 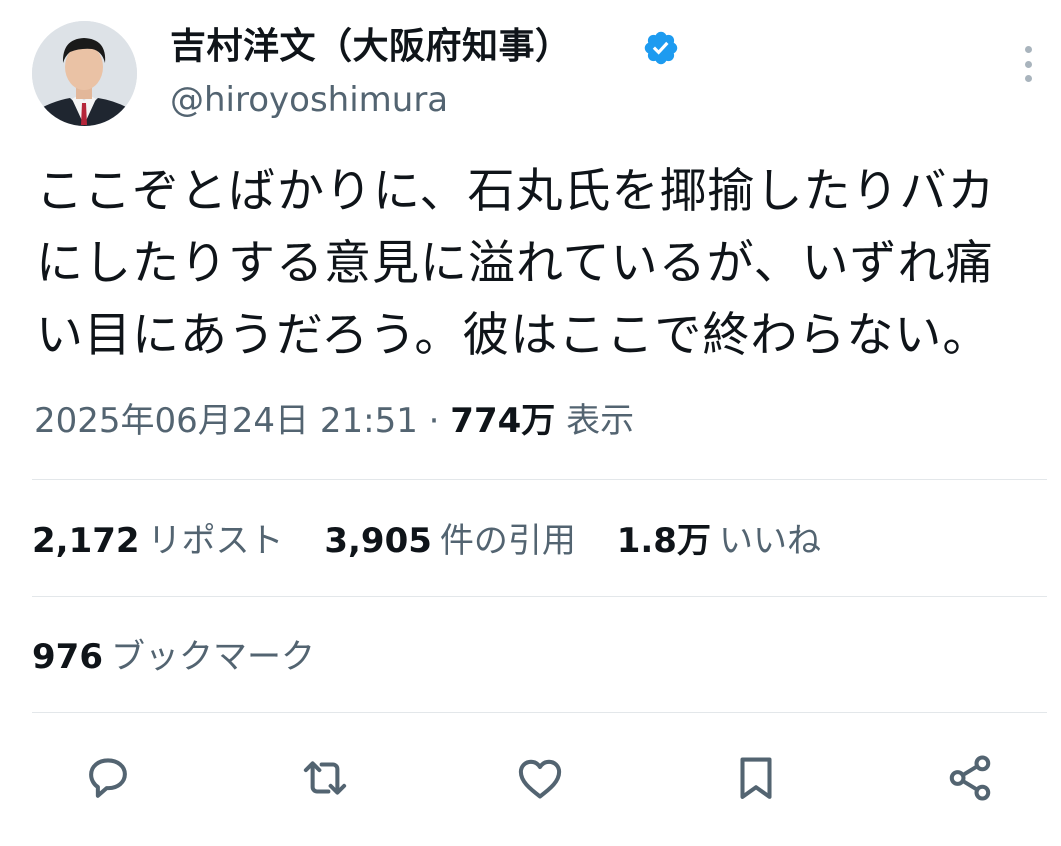 What do you see at coordinates (212, 657) in the screenshot?
I see `bookmarks-label: ブックマーク` at bounding box center [212, 657].